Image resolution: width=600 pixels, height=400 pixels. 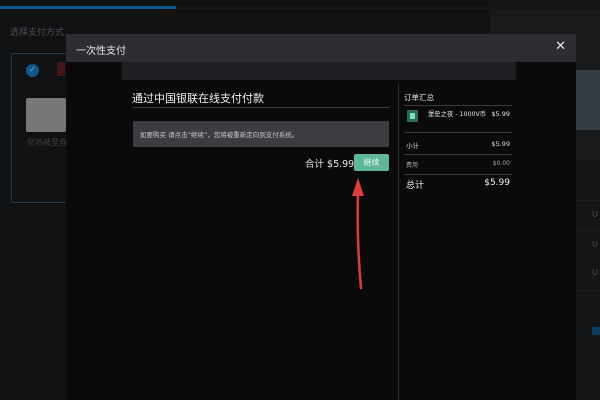 What do you see at coordinates (501, 163) in the screenshot?
I see `fee-value: $0.00` at bounding box center [501, 163].